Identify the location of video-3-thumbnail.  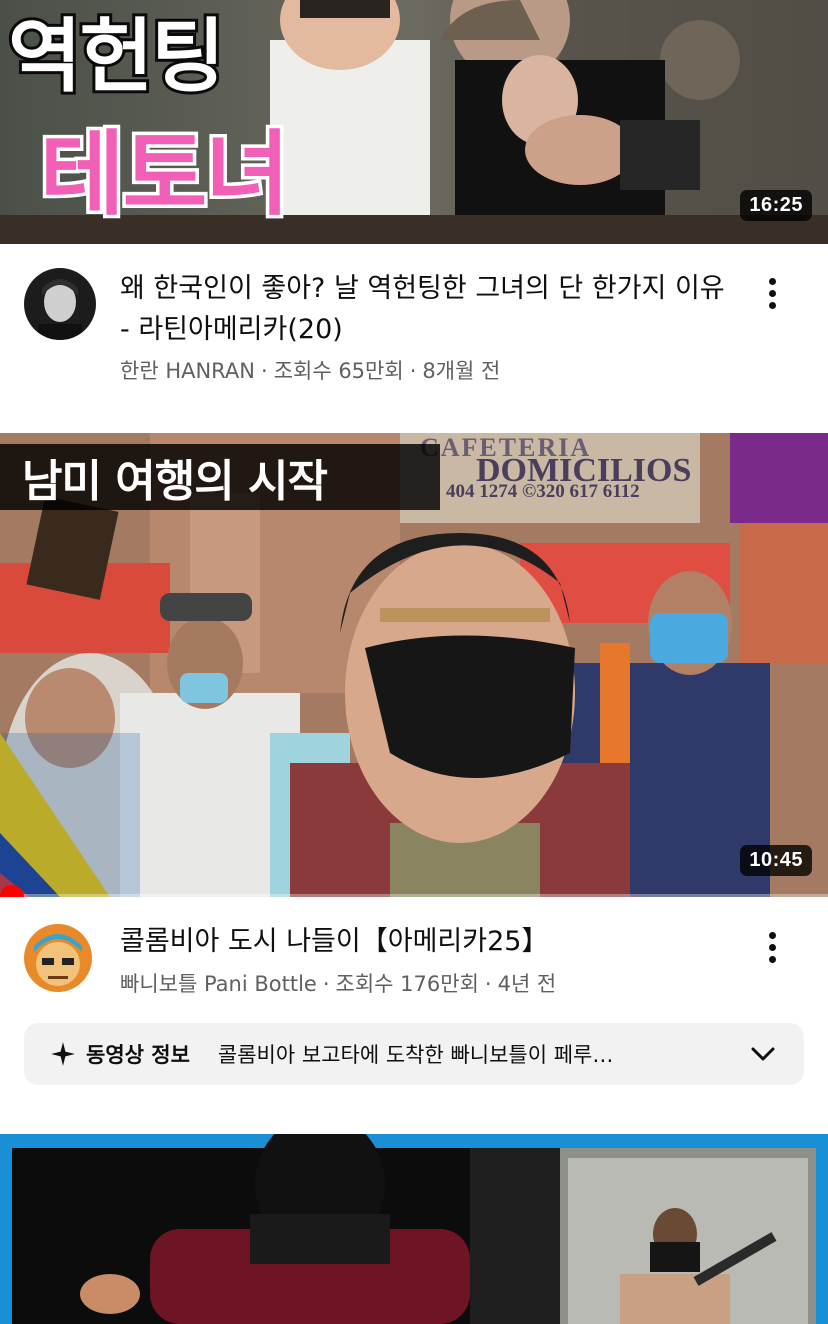
(414, 1229).